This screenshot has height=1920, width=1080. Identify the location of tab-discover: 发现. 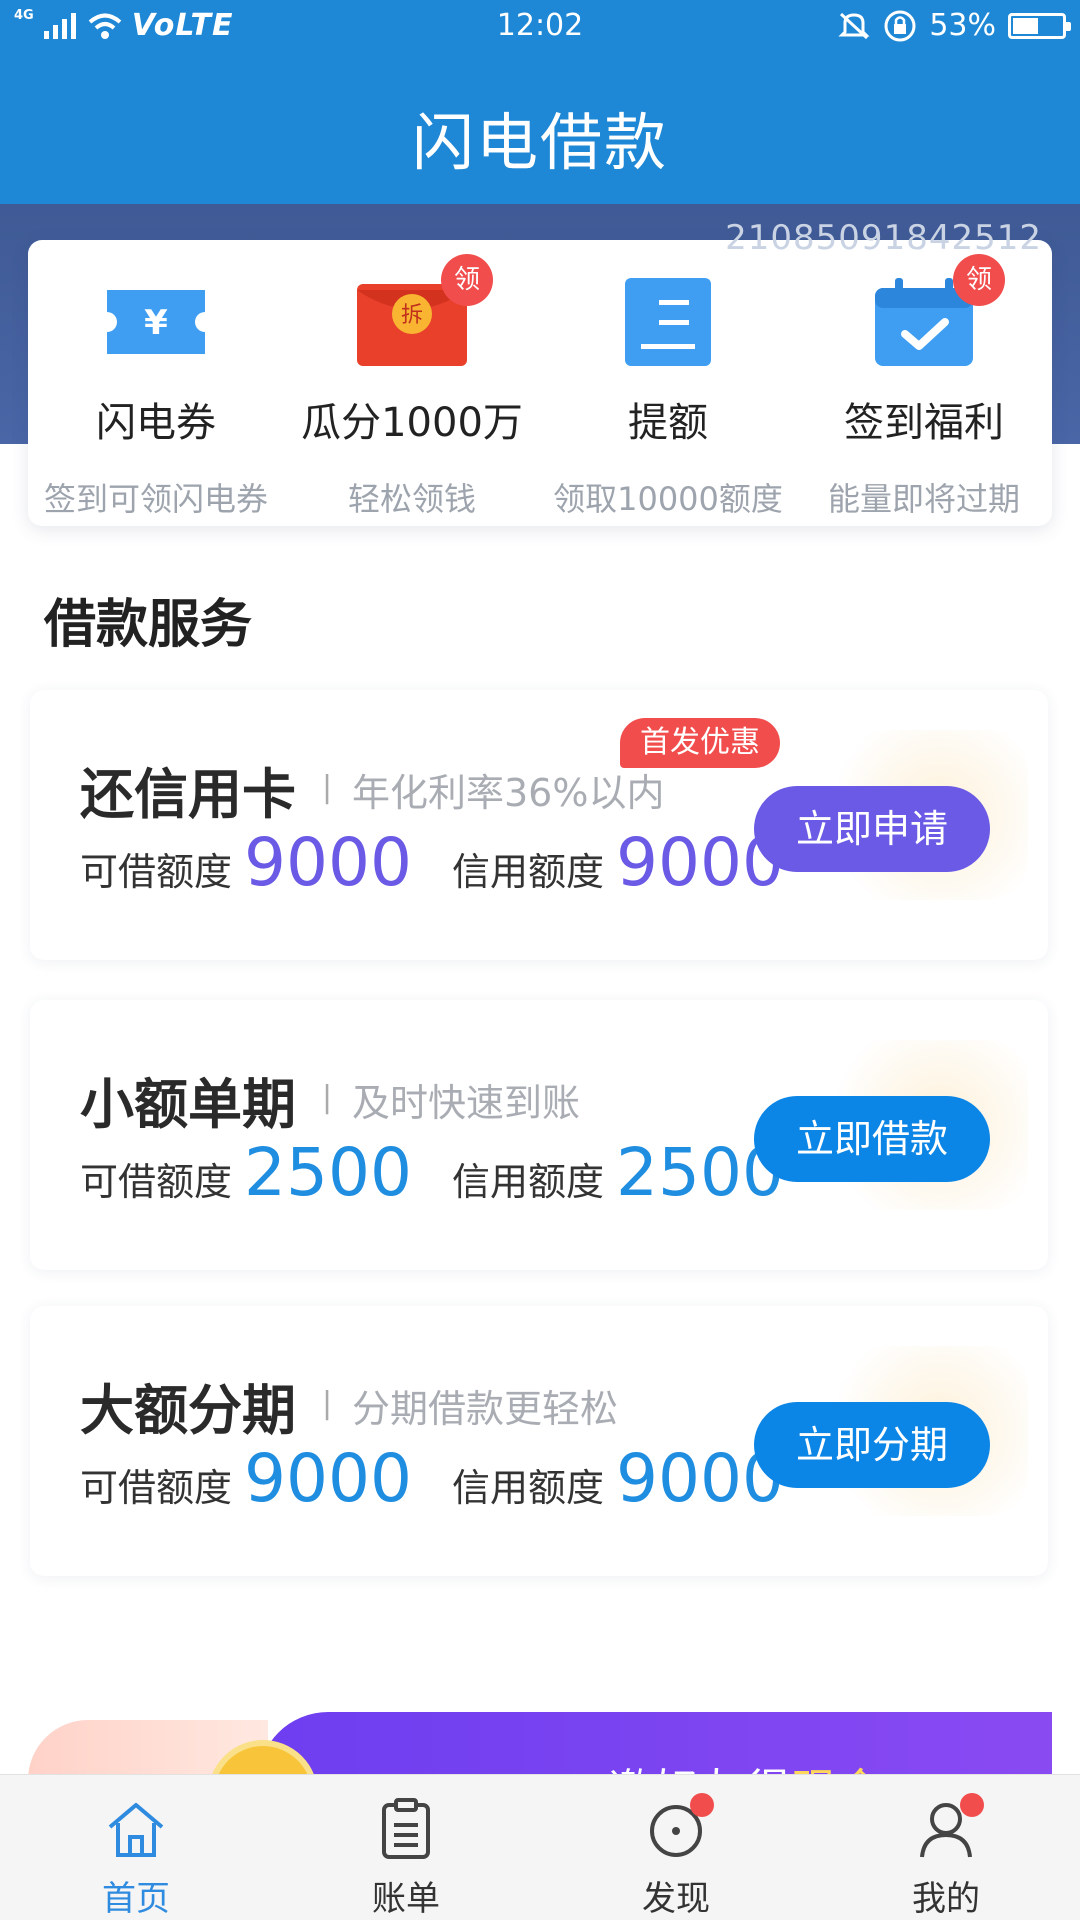
(676, 1856).